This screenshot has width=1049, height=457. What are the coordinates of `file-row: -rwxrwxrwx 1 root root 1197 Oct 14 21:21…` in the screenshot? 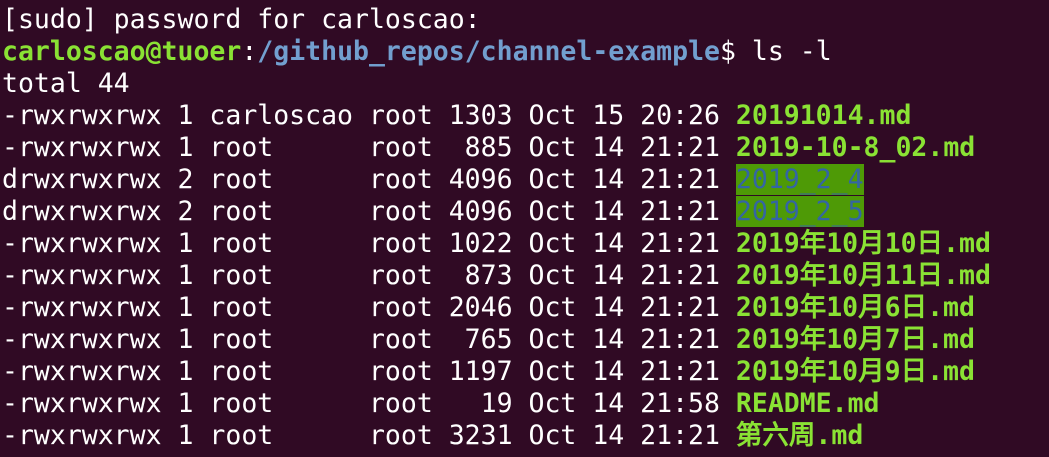 It's located at (525, 372).